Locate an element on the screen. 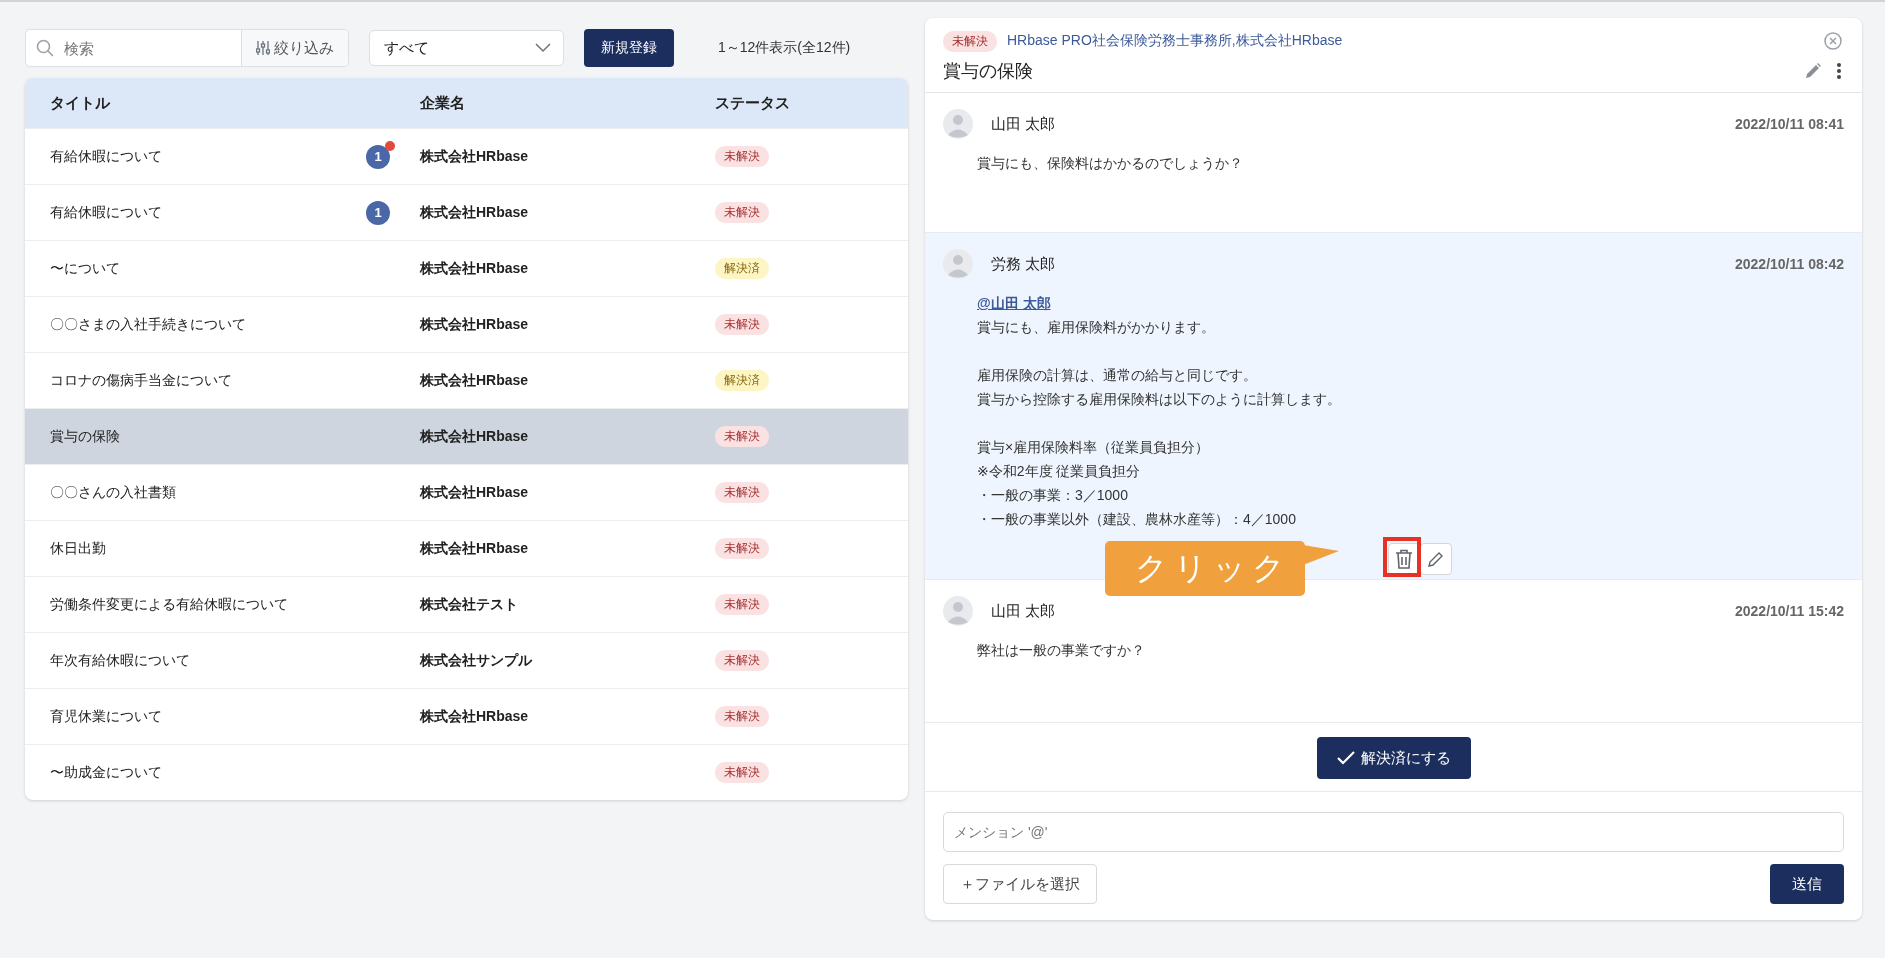 This screenshot has width=1885, height=958. table-row: 休日出勤 株式会社HRbase 未解決 is located at coordinates (466, 548).